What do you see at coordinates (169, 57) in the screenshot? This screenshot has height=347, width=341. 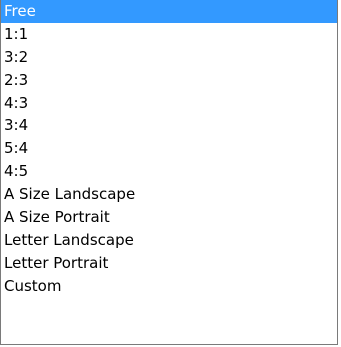 I see `list-item-3-2: 3:2` at bounding box center [169, 57].